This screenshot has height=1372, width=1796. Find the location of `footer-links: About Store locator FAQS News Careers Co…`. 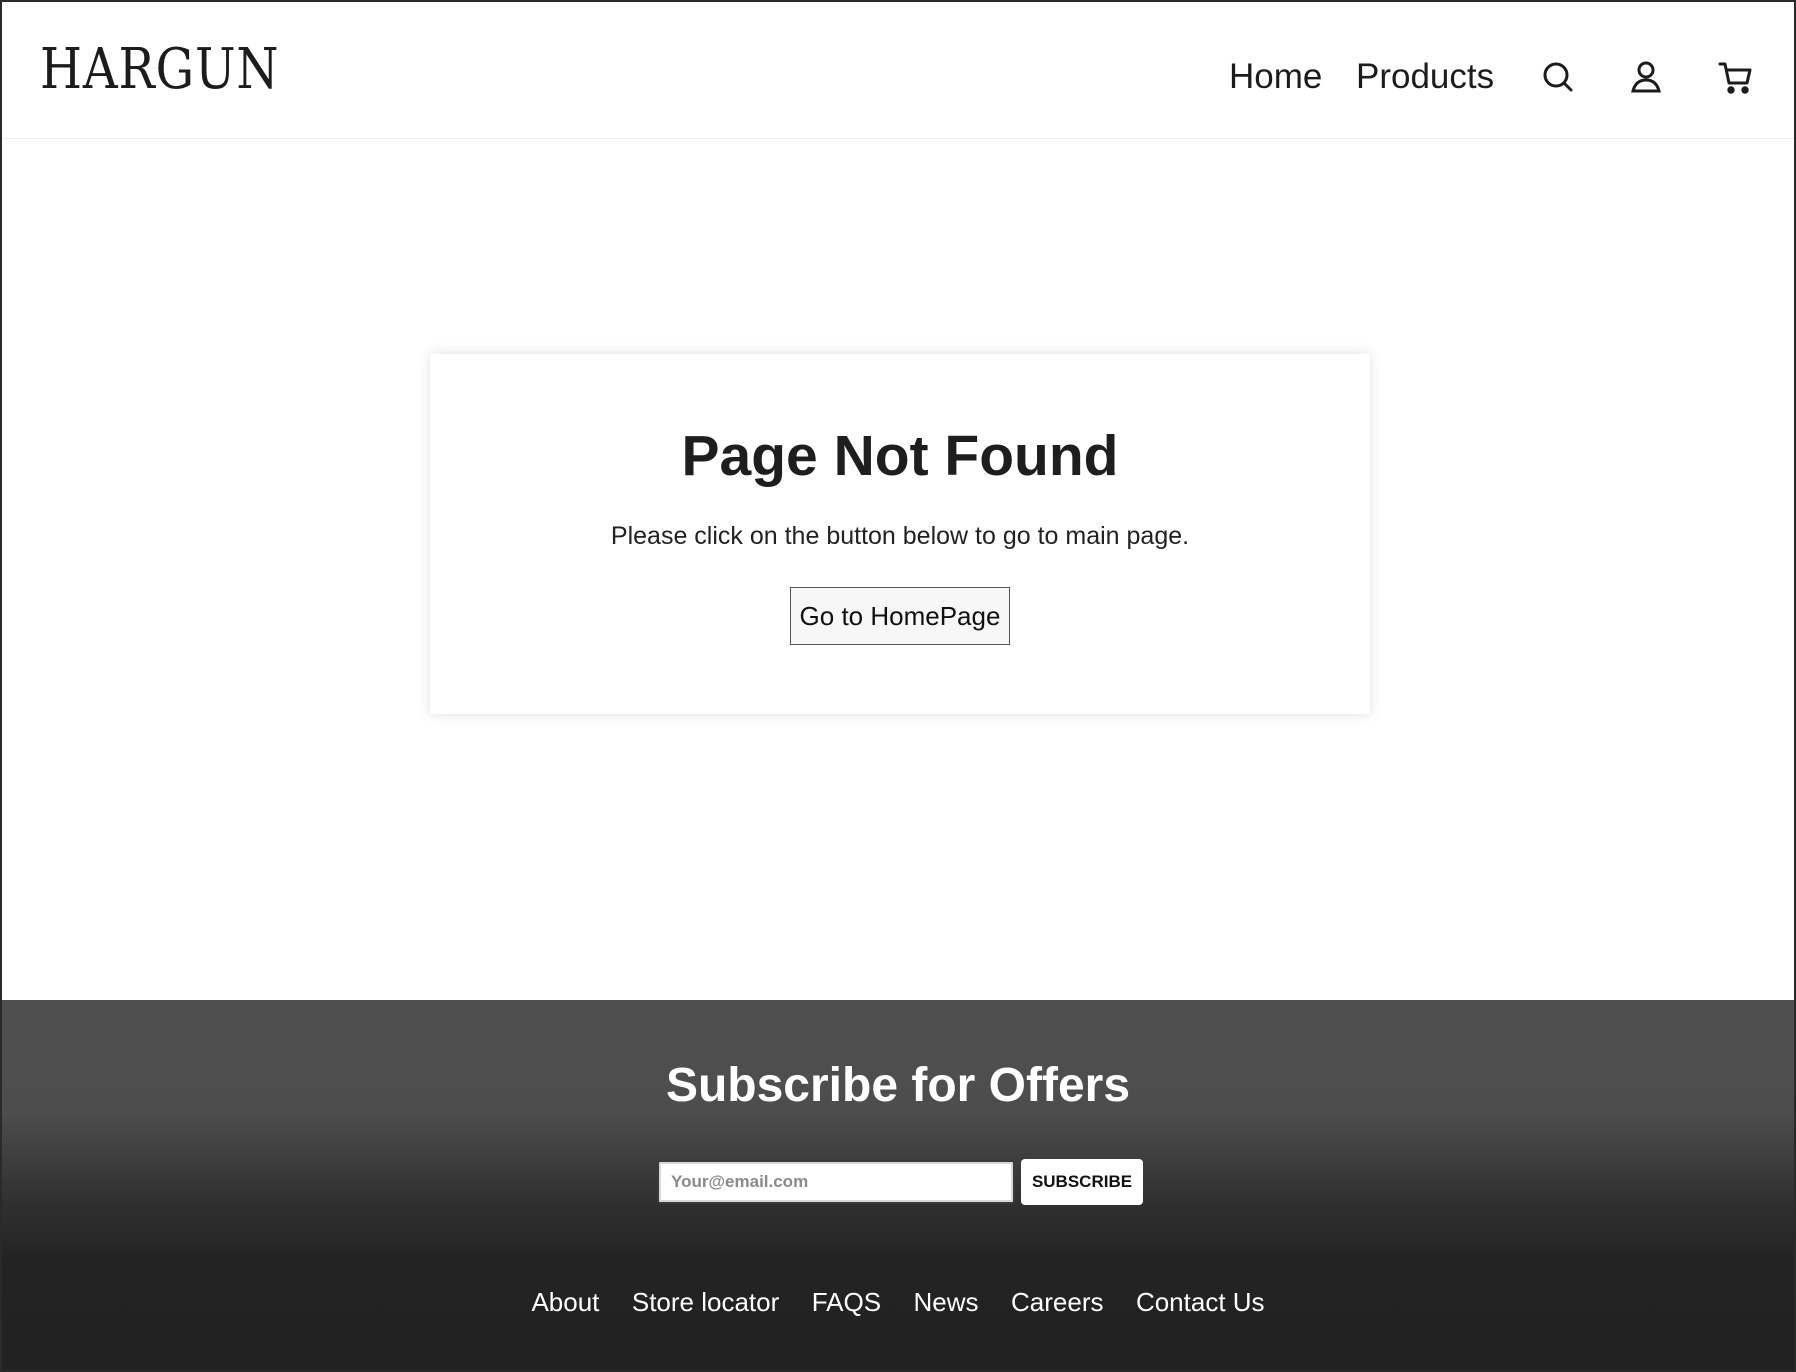

footer-links: About Store locator FAQS News Careers Co… is located at coordinates (898, 1302).